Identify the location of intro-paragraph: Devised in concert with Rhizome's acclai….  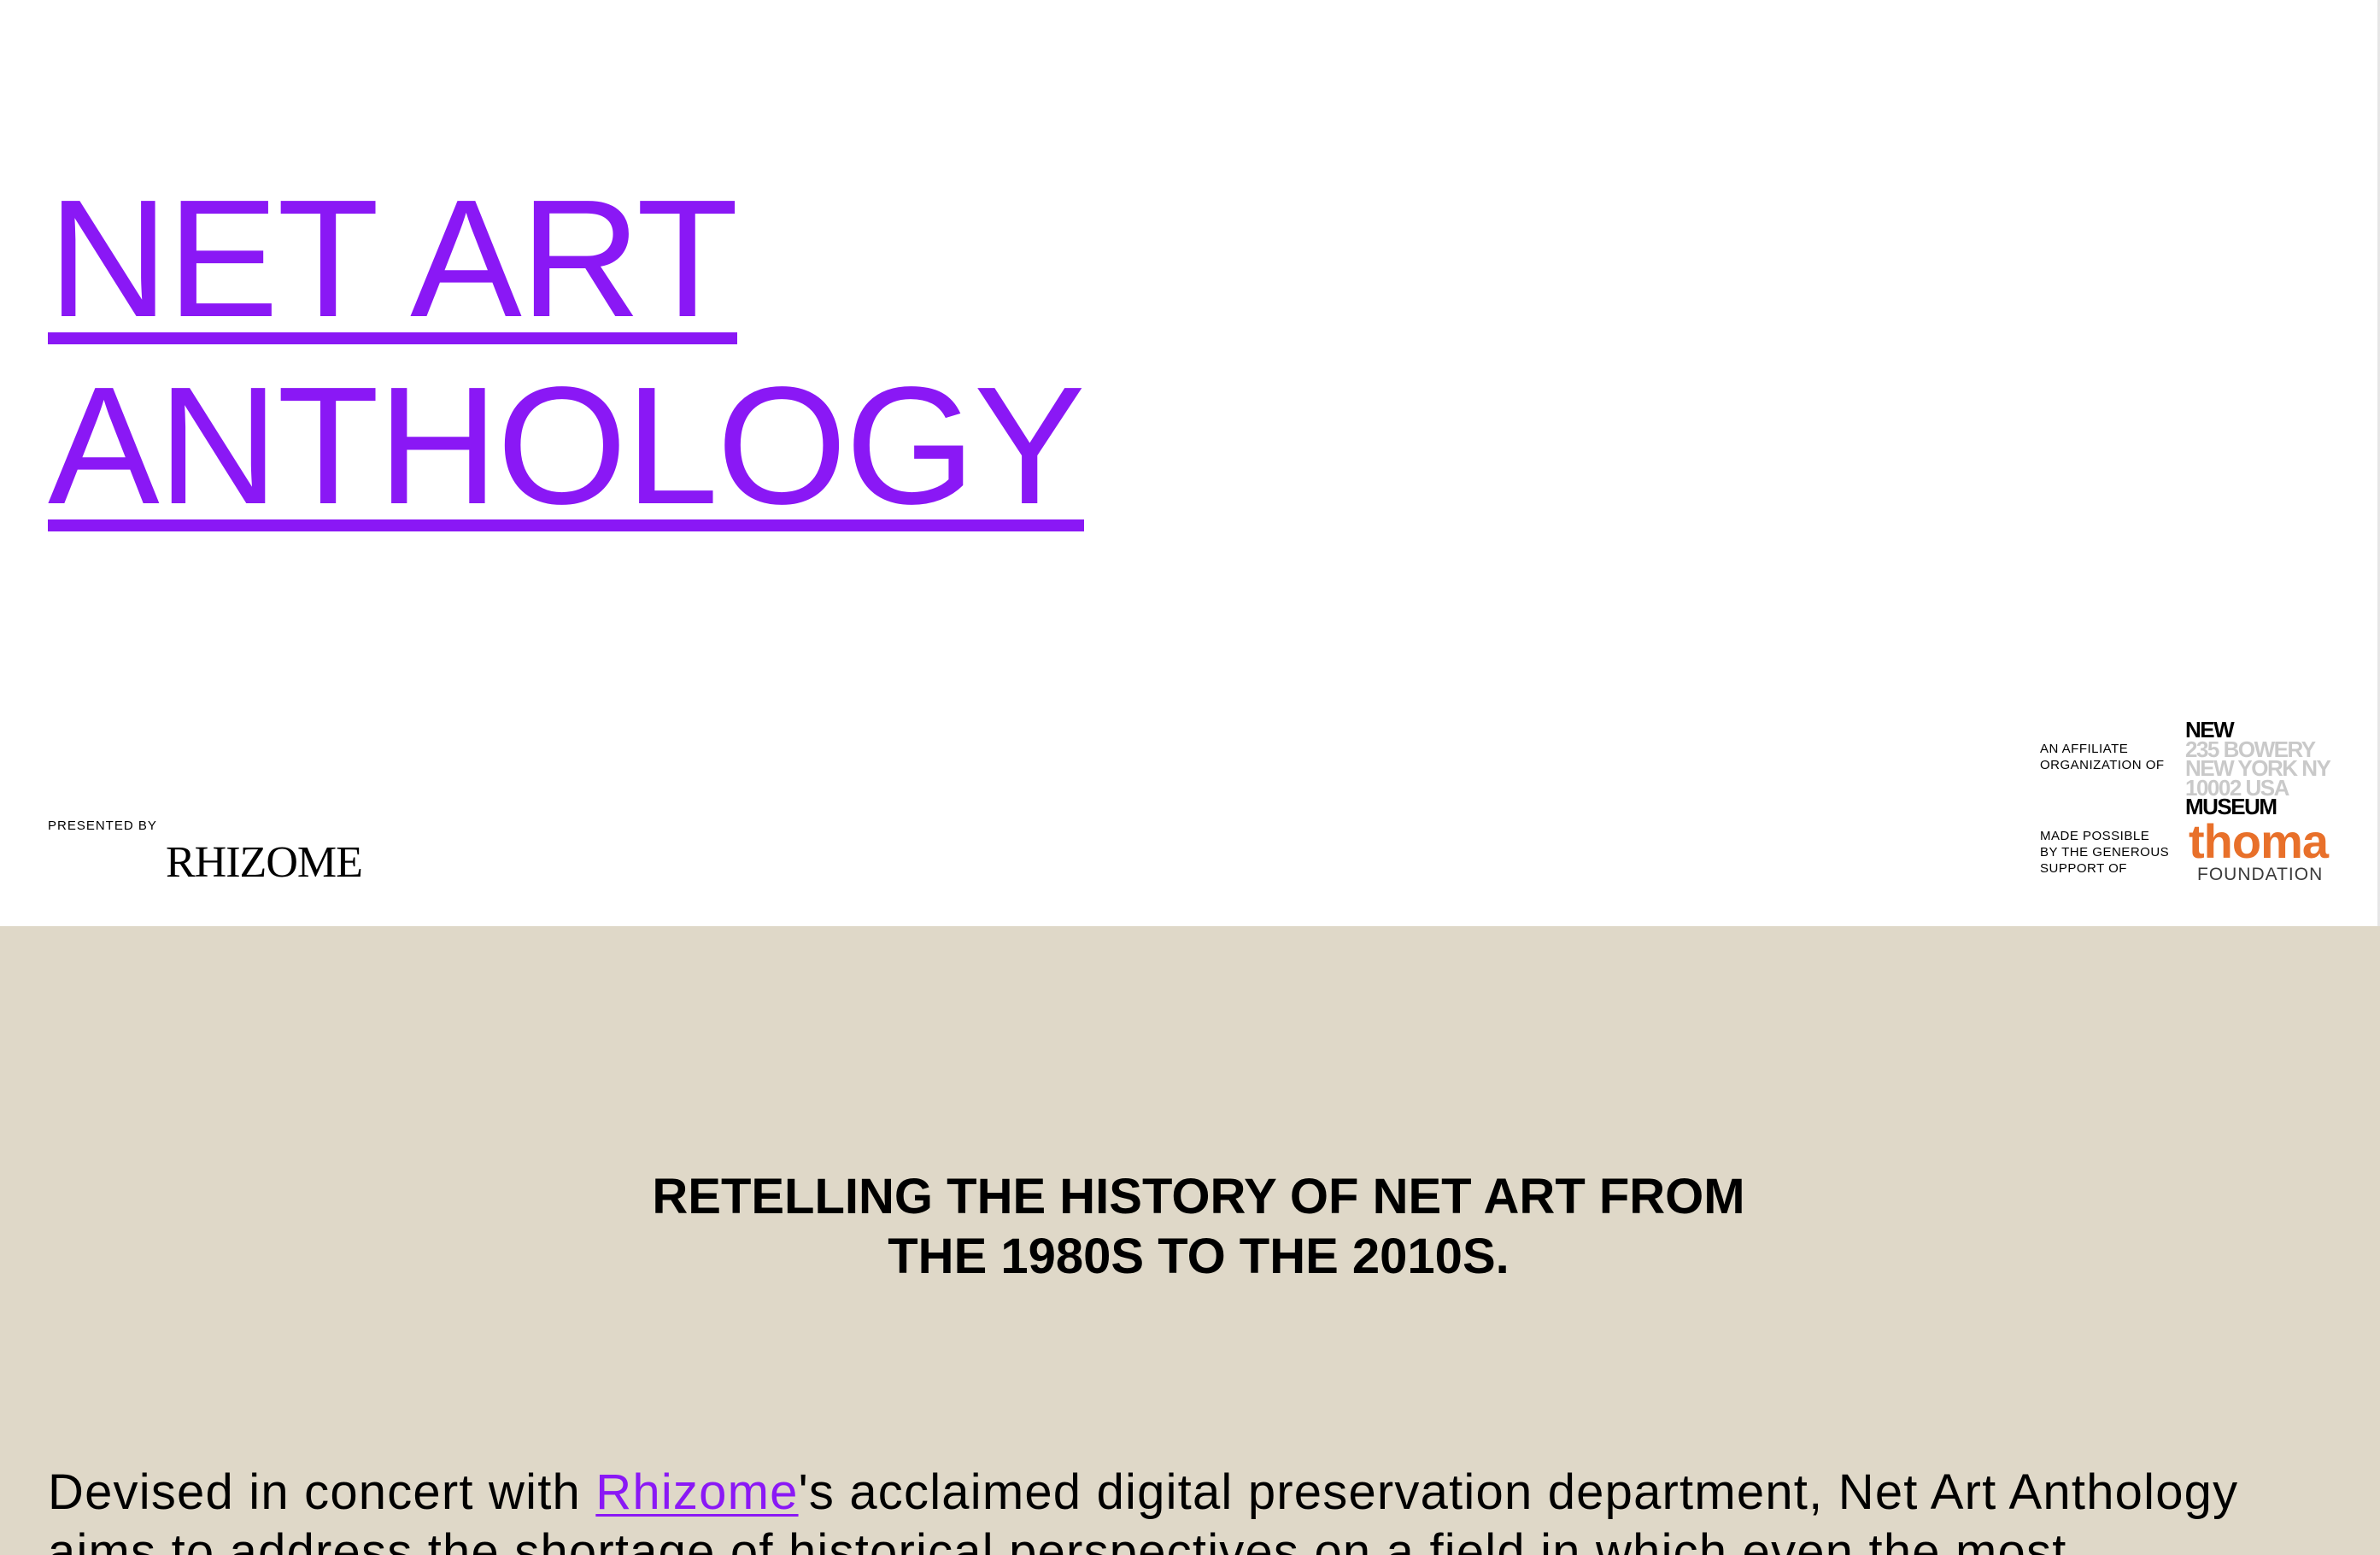
(1201, 1509).